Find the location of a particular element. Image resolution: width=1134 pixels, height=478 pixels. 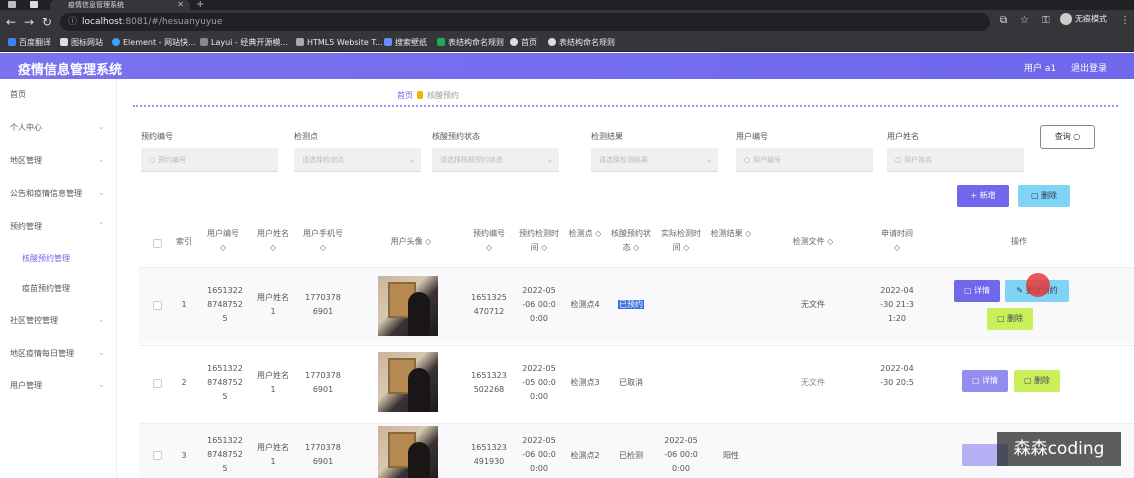

window-menu-icon is located at coordinates (12, 4).